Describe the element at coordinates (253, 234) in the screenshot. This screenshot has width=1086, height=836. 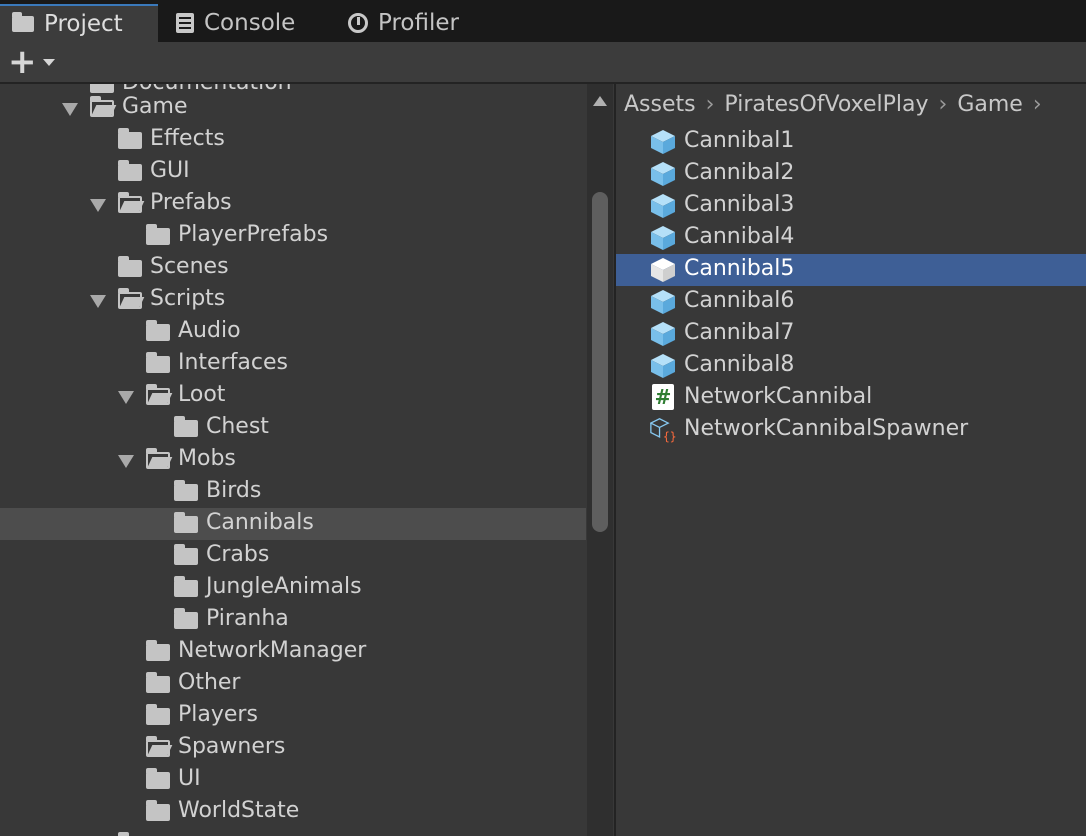
I see `tree-item-label: PlayerPrefabs` at that location.